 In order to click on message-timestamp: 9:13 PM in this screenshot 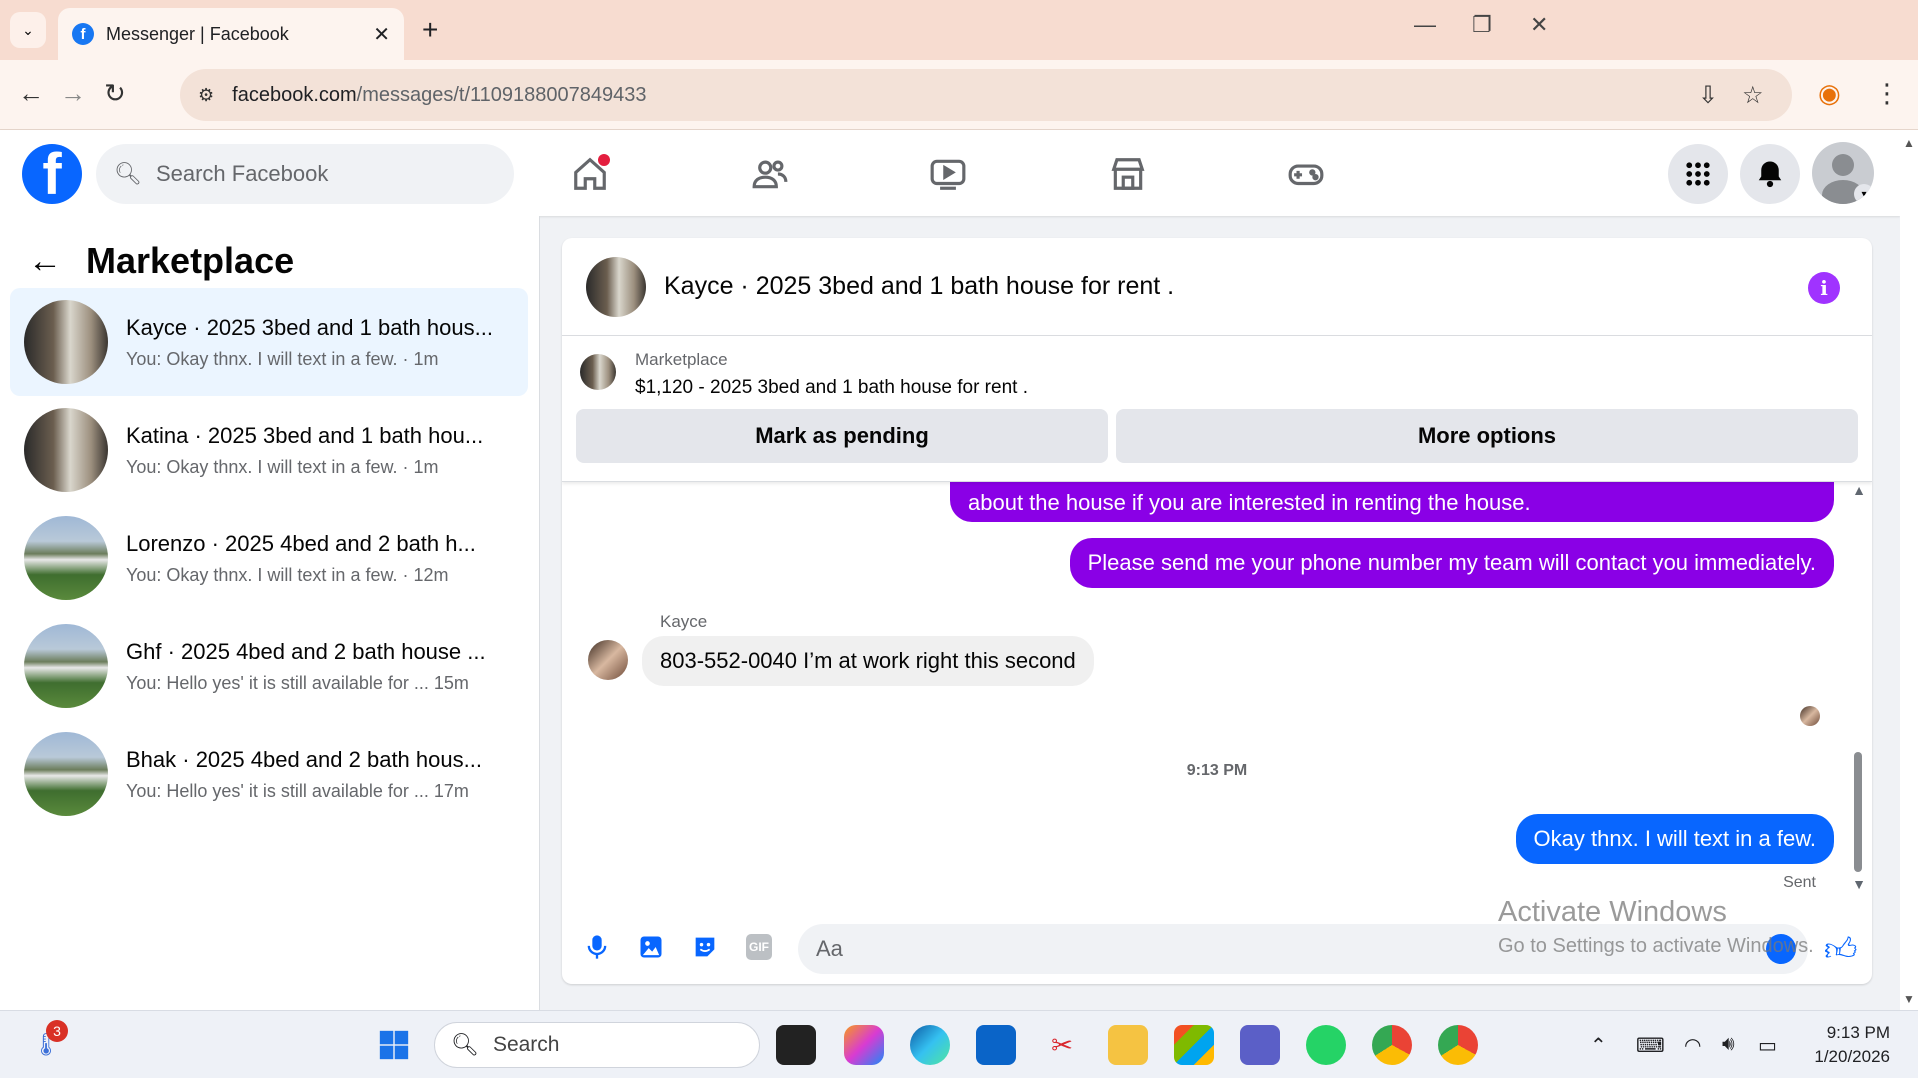, I will do `click(1217, 770)`.